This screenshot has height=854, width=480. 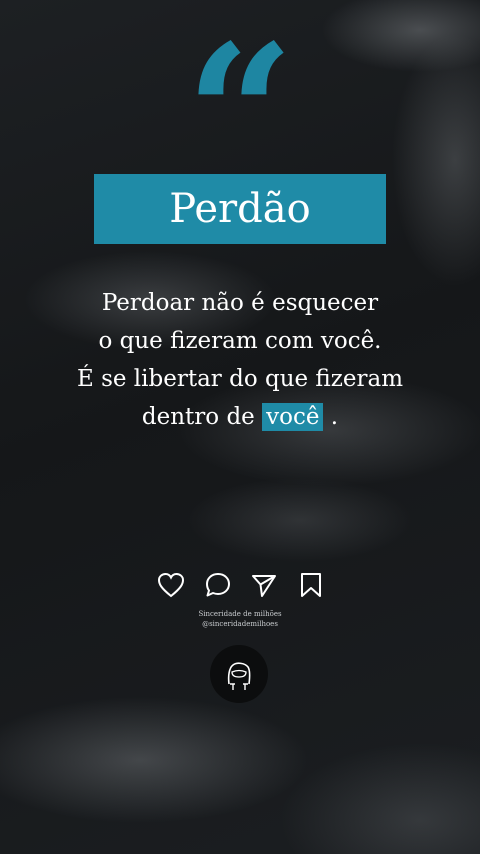 What do you see at coordinates (240, 614) in the screenshot?
I see `account-name: Sinceridade de milhões` at bounding box center [240, 614].